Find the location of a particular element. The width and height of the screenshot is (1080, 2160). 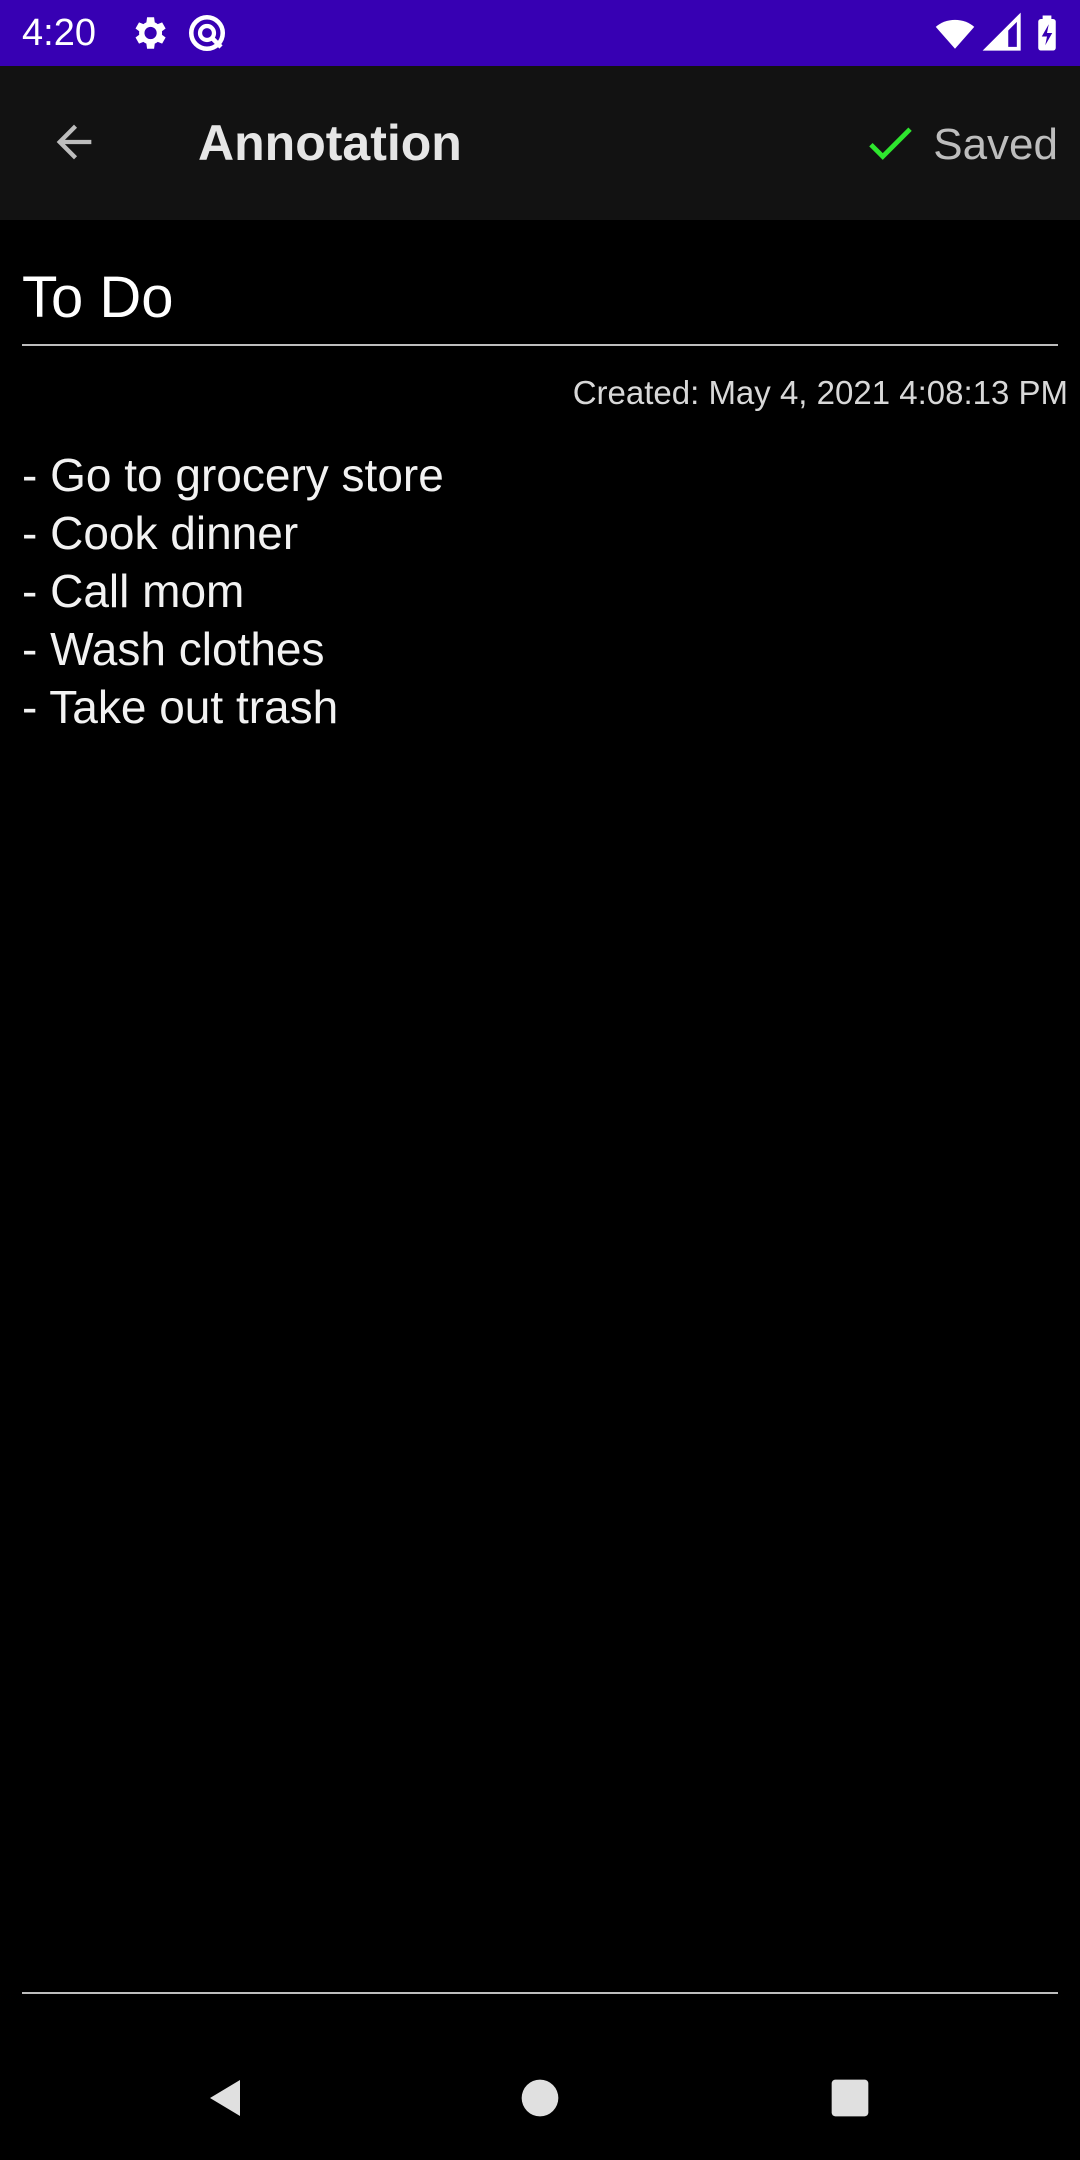

nav-home-icon is located at coordinates (540, 2100).